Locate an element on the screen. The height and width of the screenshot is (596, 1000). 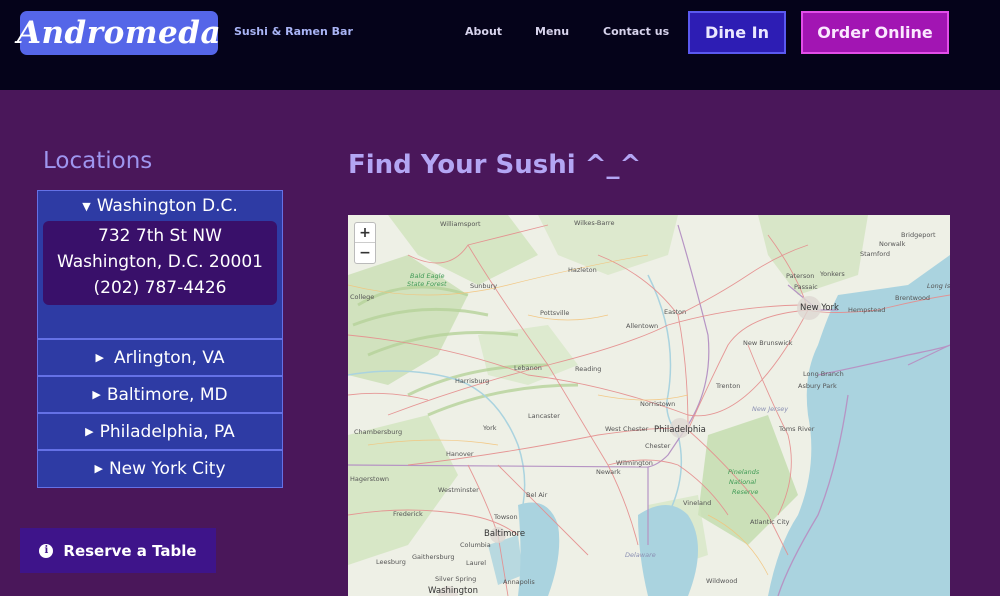
location-name: Philadelphia, PA is located at coordinates (167, 431).